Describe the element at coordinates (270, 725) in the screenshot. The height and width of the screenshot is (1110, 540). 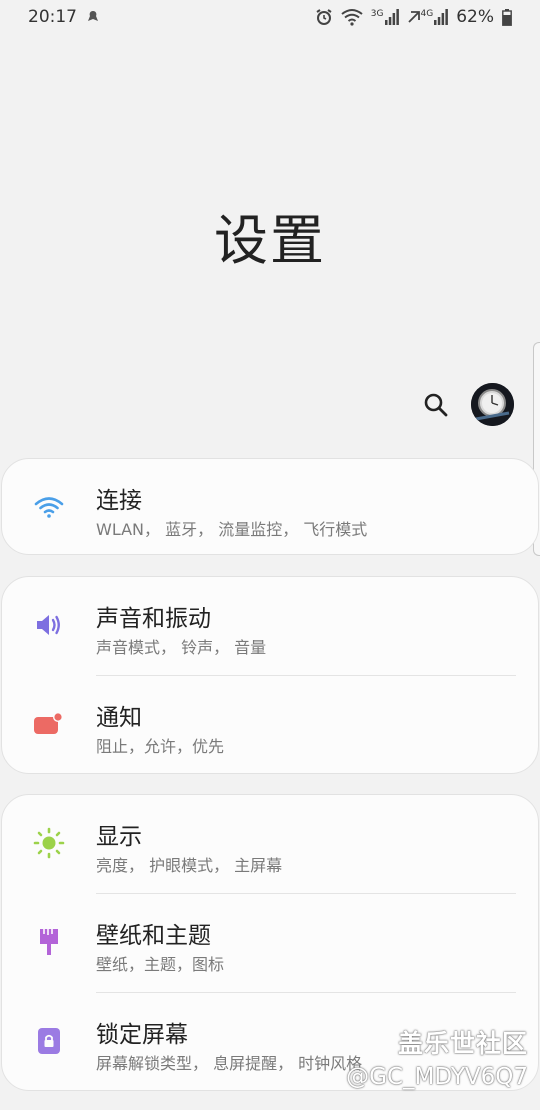
I see `settings-item-notifications: 通知 阻止，允许，优先` at that location.